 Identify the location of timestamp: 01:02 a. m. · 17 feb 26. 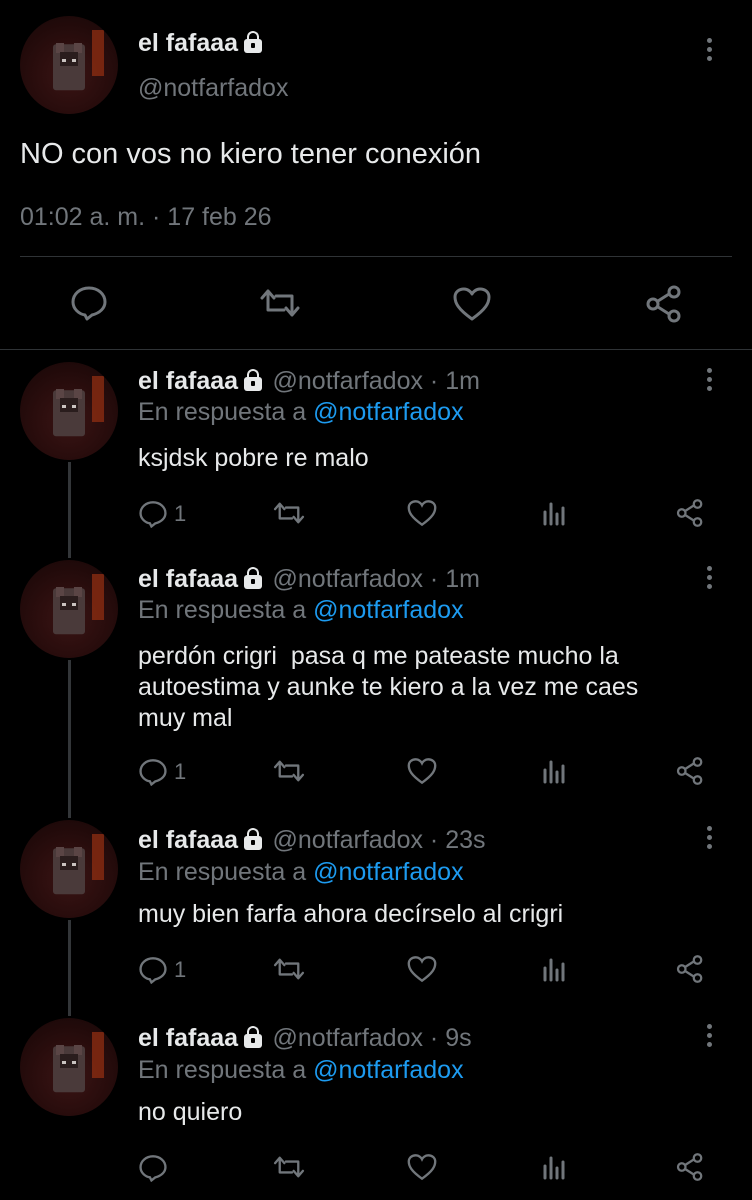
(146, 217).